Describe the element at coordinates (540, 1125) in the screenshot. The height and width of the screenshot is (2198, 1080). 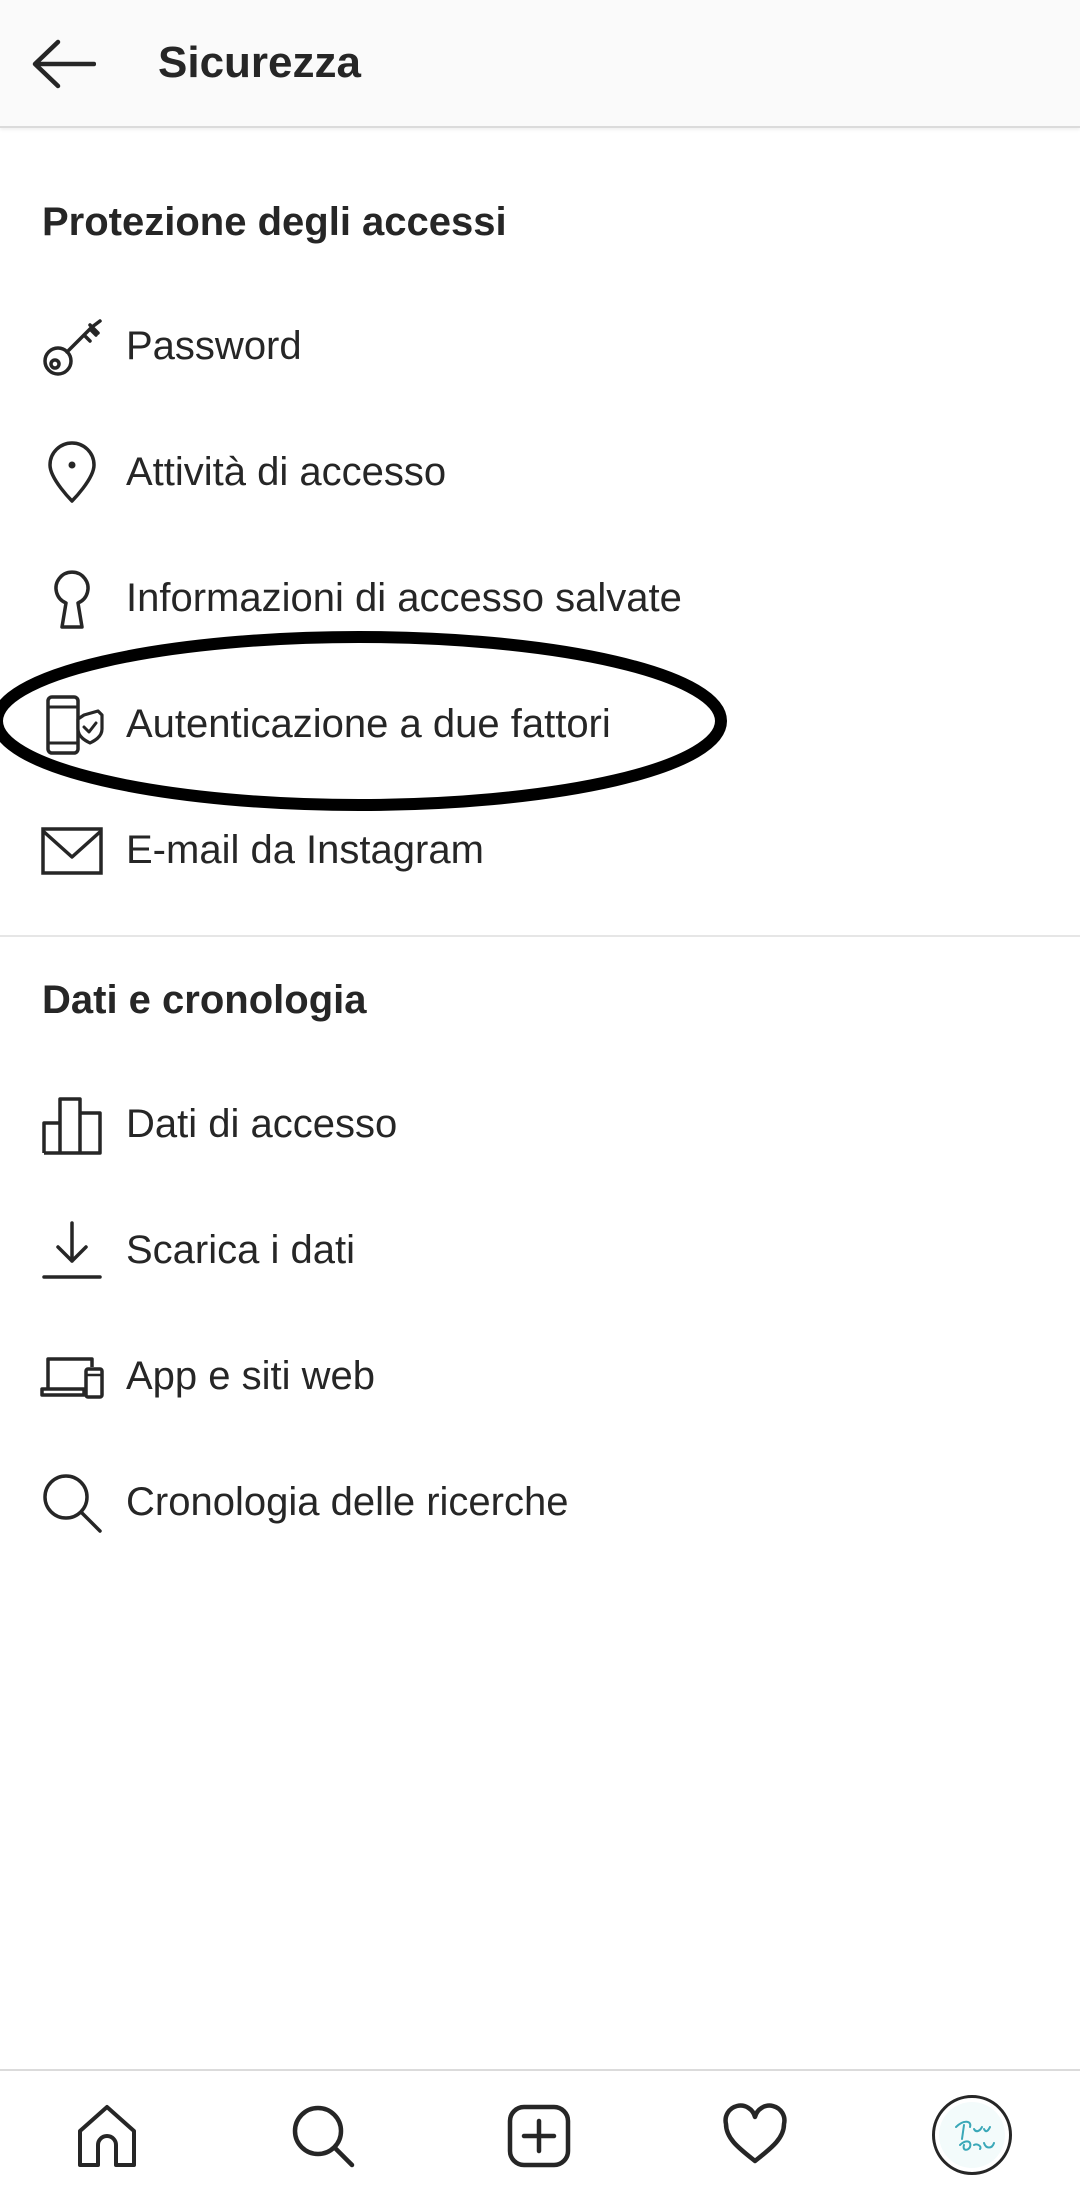
I see `menu-item-access-data: Dati di accesso` at that location.